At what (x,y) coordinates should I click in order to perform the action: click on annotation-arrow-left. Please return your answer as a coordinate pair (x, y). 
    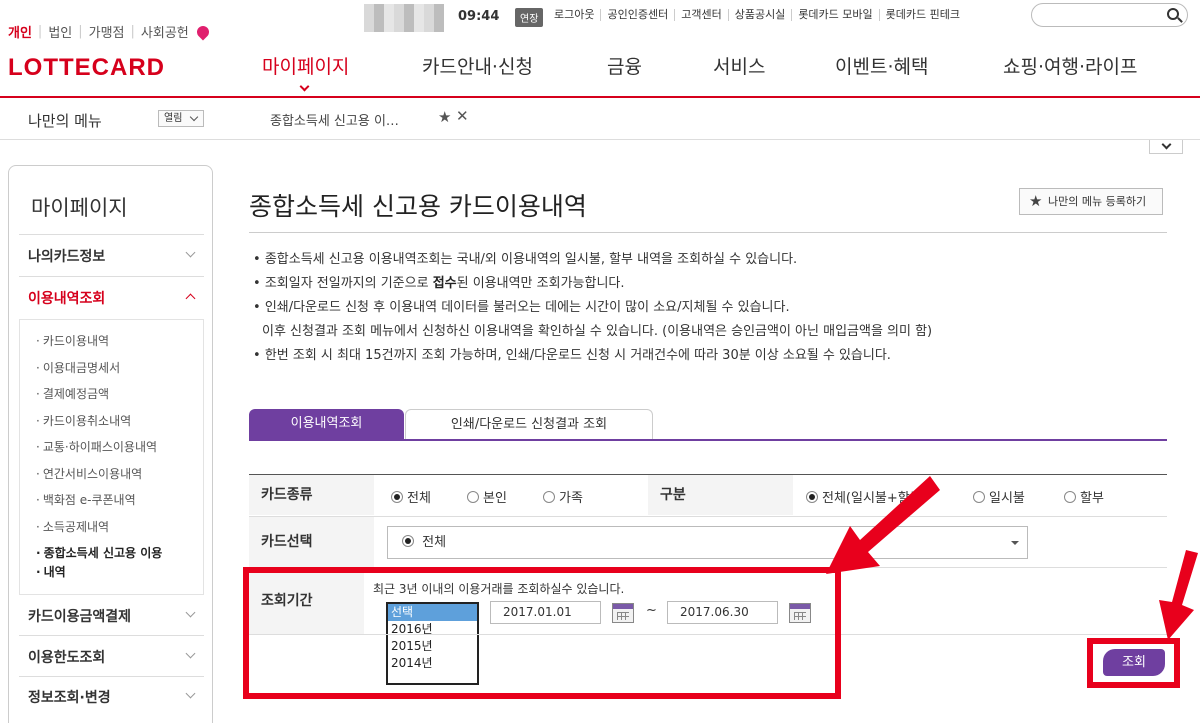
    Looking at the image, I should click on (883, 525).